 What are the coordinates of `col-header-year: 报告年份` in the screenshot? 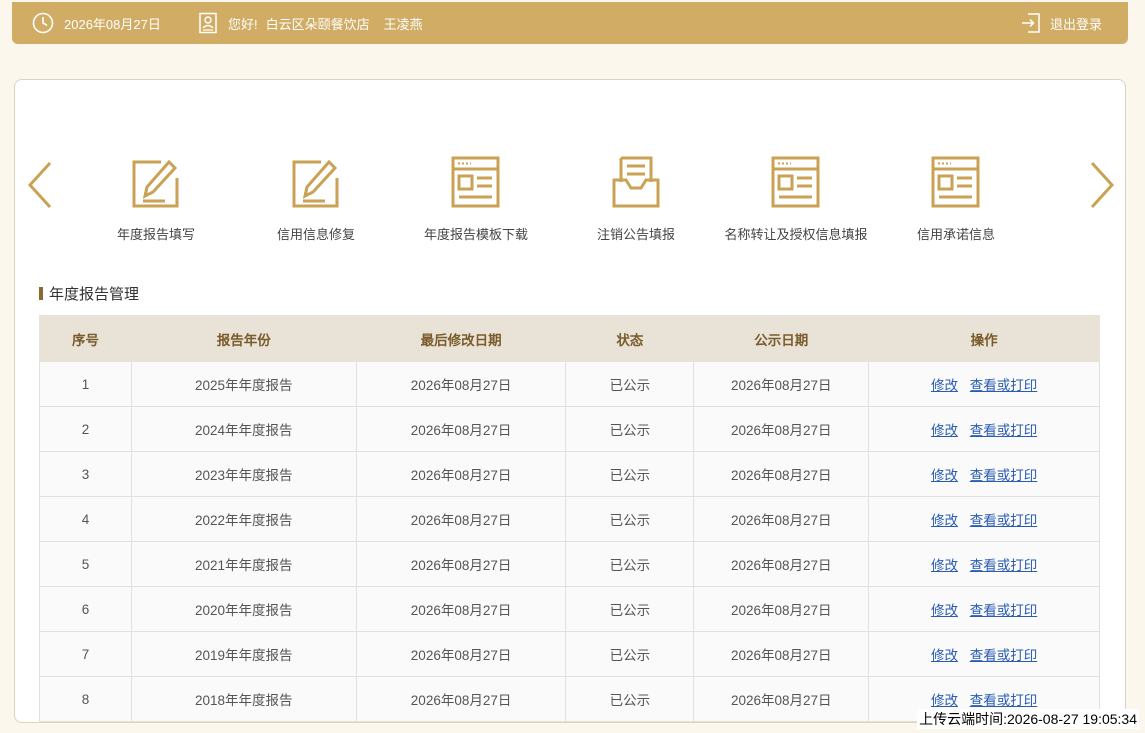 It's located at (243, 338).